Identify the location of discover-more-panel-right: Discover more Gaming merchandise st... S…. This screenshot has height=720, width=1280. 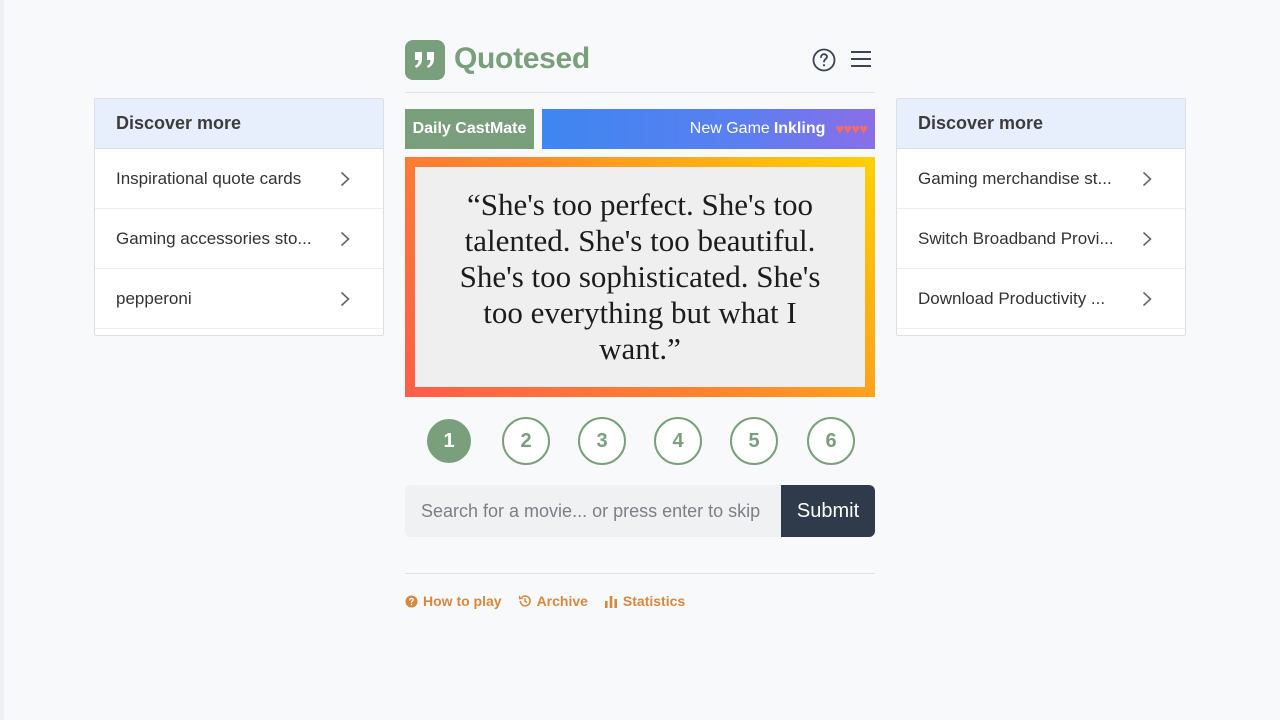
(1041, 217).